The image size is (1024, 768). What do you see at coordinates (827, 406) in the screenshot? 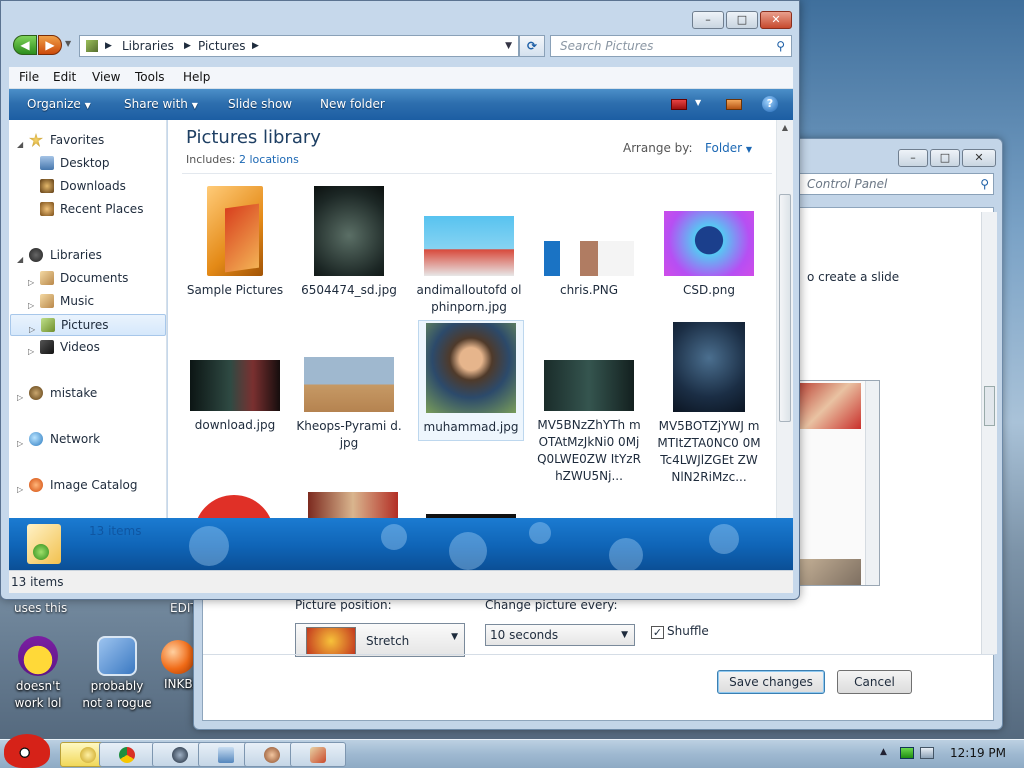
I see `picture-thumb-santa` at bounding box center [827, 406].